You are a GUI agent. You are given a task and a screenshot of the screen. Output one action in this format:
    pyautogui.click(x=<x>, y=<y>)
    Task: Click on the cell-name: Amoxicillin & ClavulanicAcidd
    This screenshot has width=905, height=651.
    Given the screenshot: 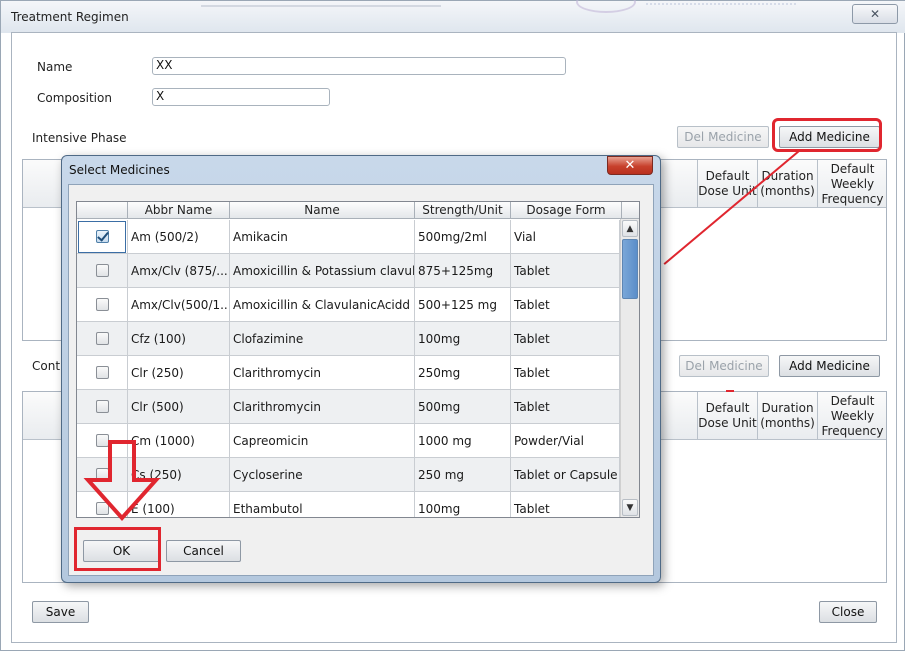 What is the action you would take?
    pyautogui.click(x=322, y=305)
    